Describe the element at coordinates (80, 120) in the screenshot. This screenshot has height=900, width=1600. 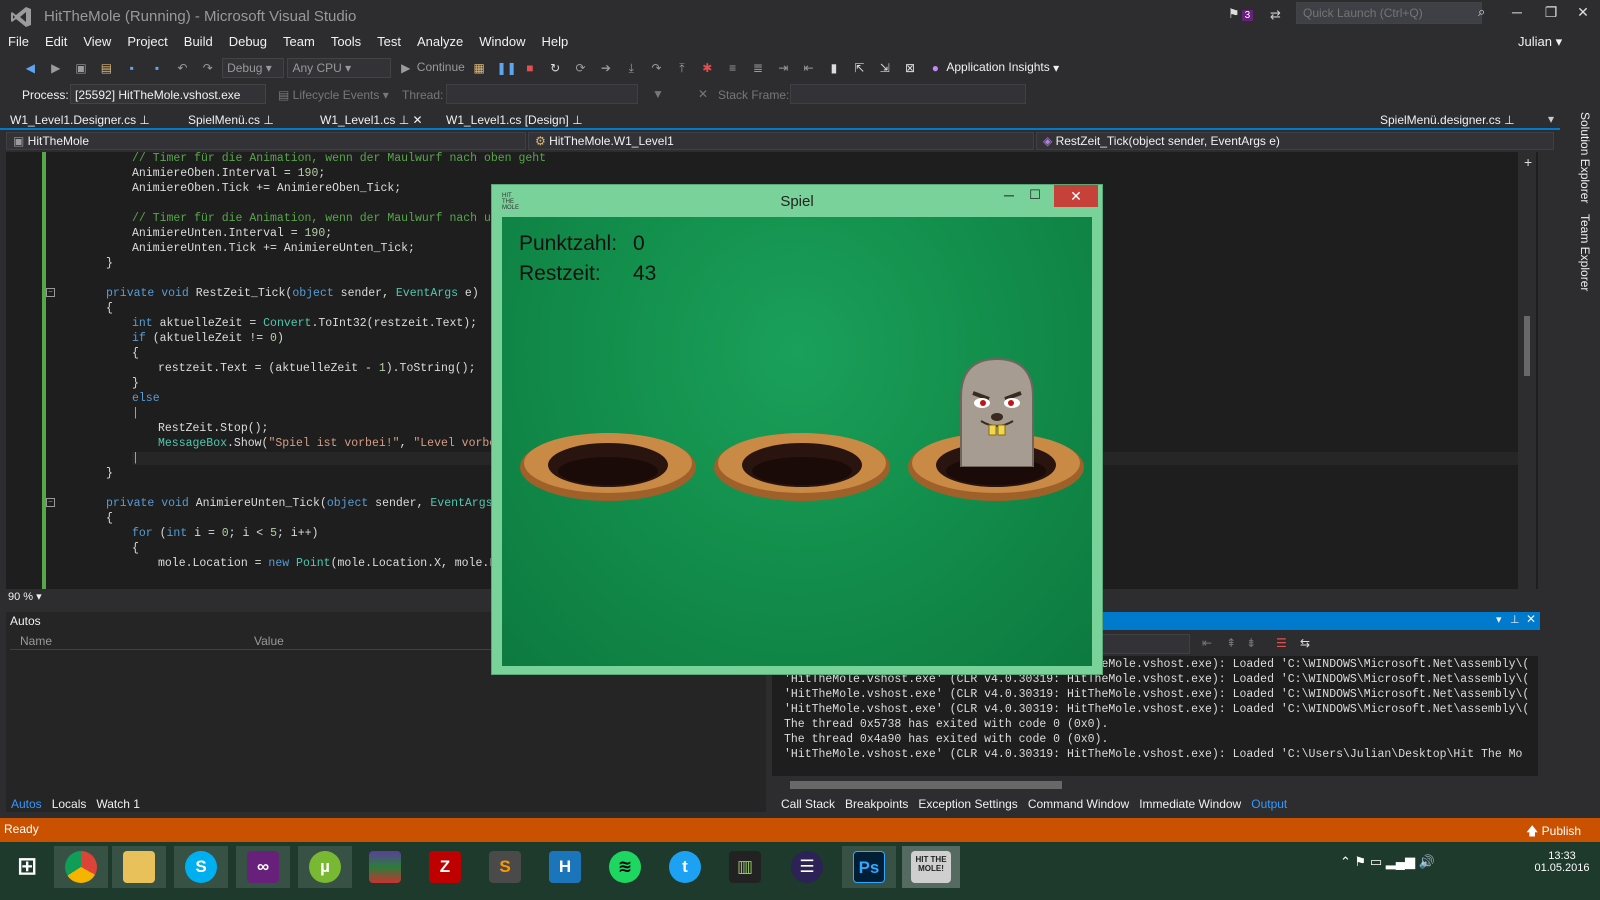
I see `tab-w1-level1-designer: W1_Level1.Designer.cs ⊥` at that location.